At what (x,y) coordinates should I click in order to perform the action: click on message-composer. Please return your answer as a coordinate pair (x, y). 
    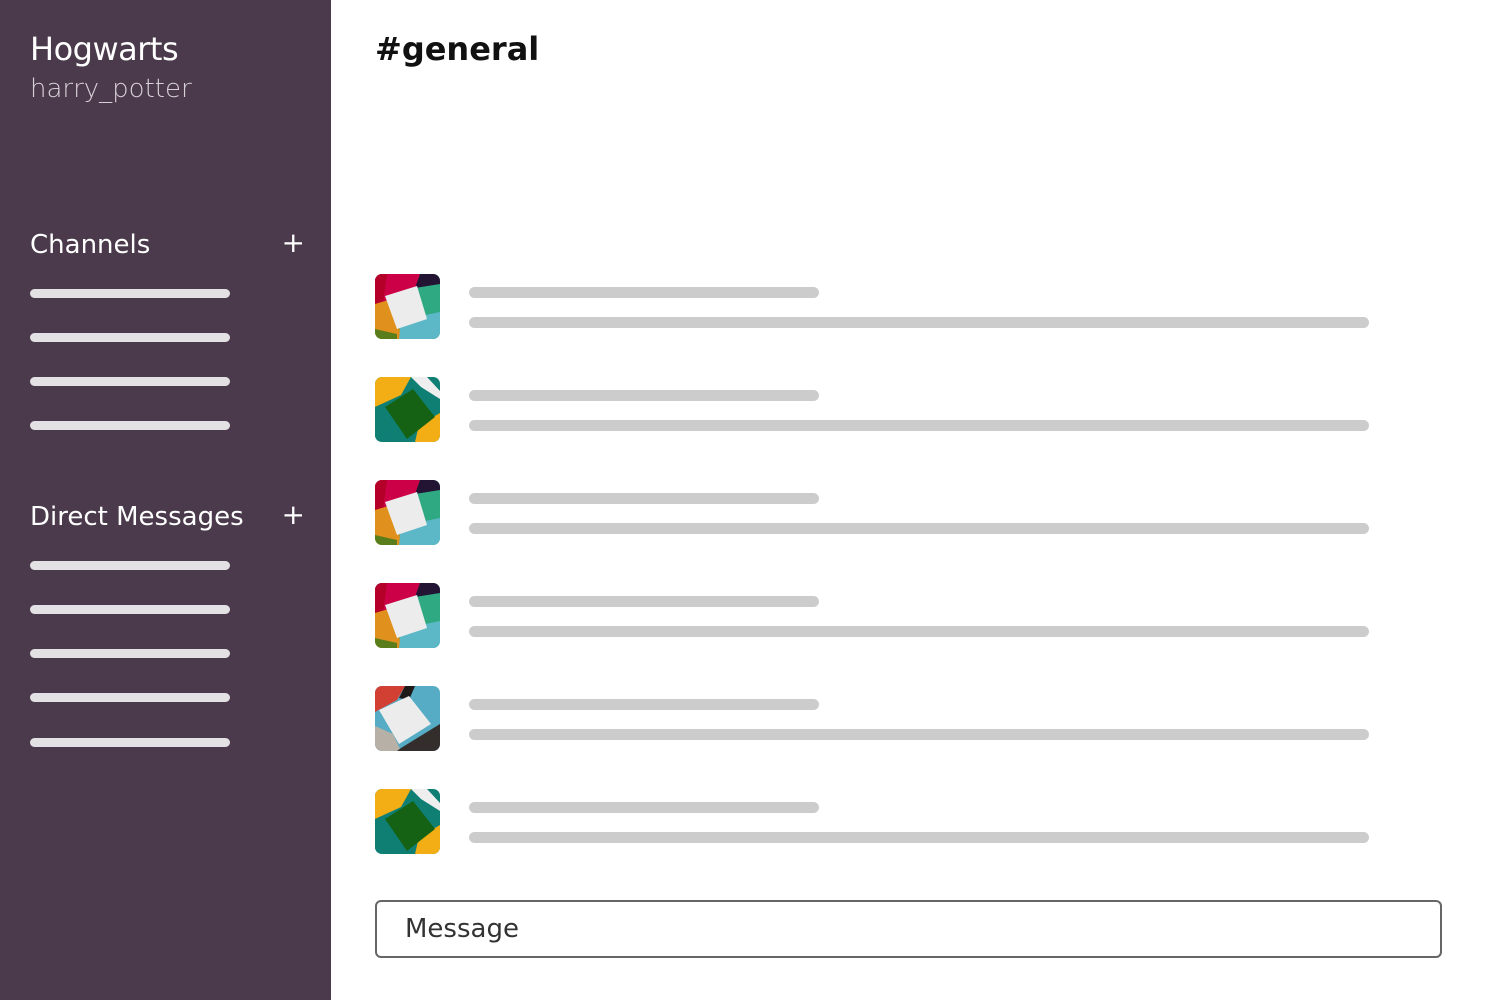
    Looking at the image, I should click on (908, 929).